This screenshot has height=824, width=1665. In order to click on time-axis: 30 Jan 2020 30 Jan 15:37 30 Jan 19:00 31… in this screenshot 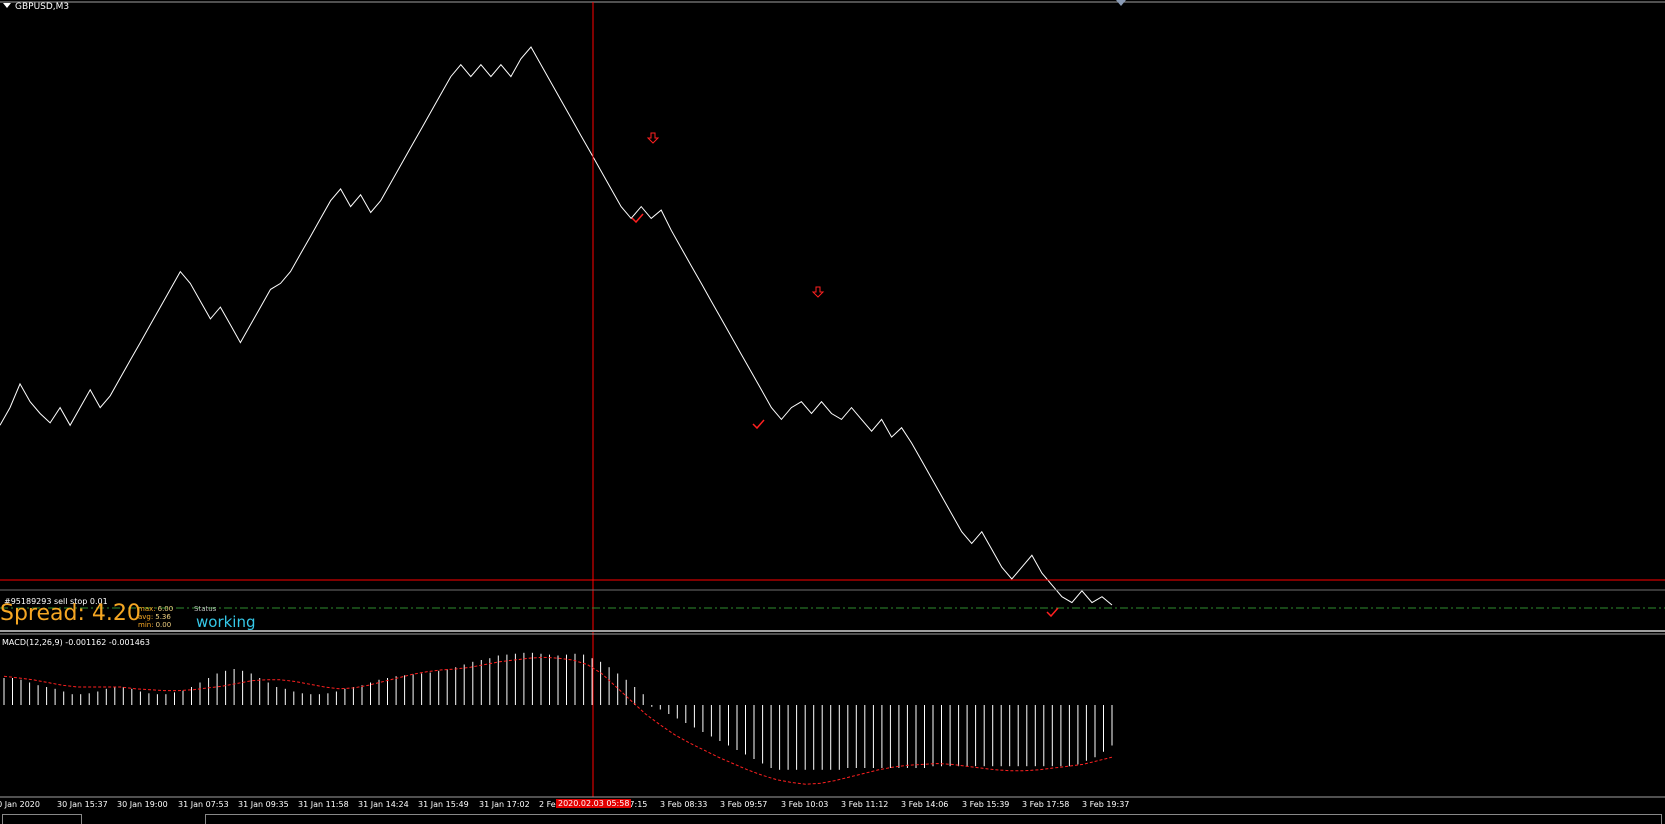, I will do `click(832, 804)`.